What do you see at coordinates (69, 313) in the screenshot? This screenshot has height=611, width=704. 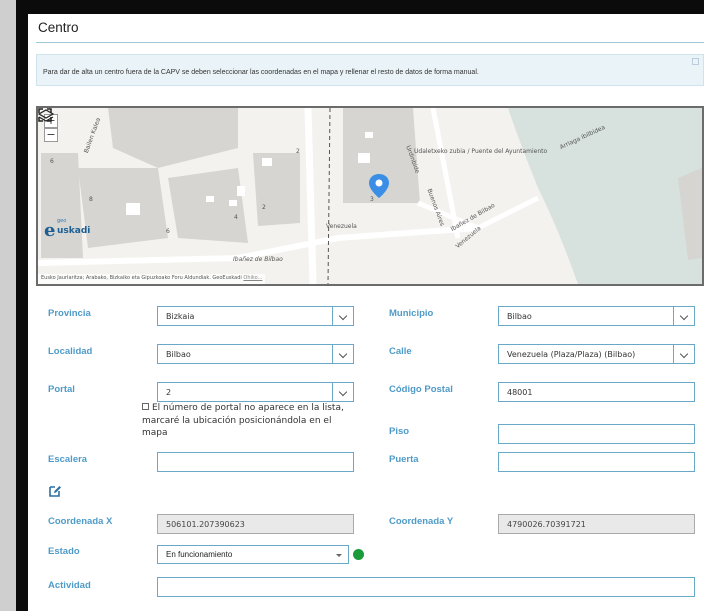 I see `provincia-label: Provincia` at bounding box center [69, 313].